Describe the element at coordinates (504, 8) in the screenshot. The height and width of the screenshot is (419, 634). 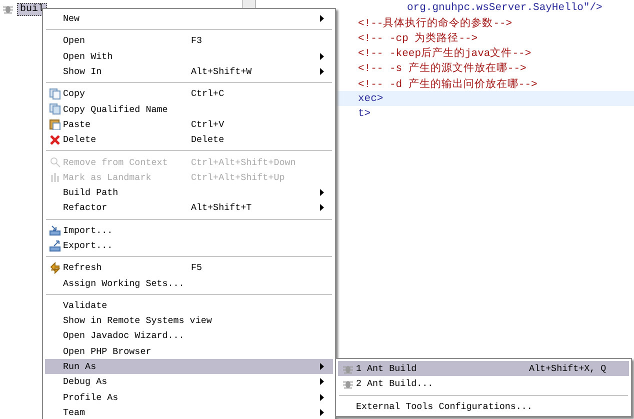
I see `code-line: org.gnuhpc.wsServer.SayHello"/>` at that location.